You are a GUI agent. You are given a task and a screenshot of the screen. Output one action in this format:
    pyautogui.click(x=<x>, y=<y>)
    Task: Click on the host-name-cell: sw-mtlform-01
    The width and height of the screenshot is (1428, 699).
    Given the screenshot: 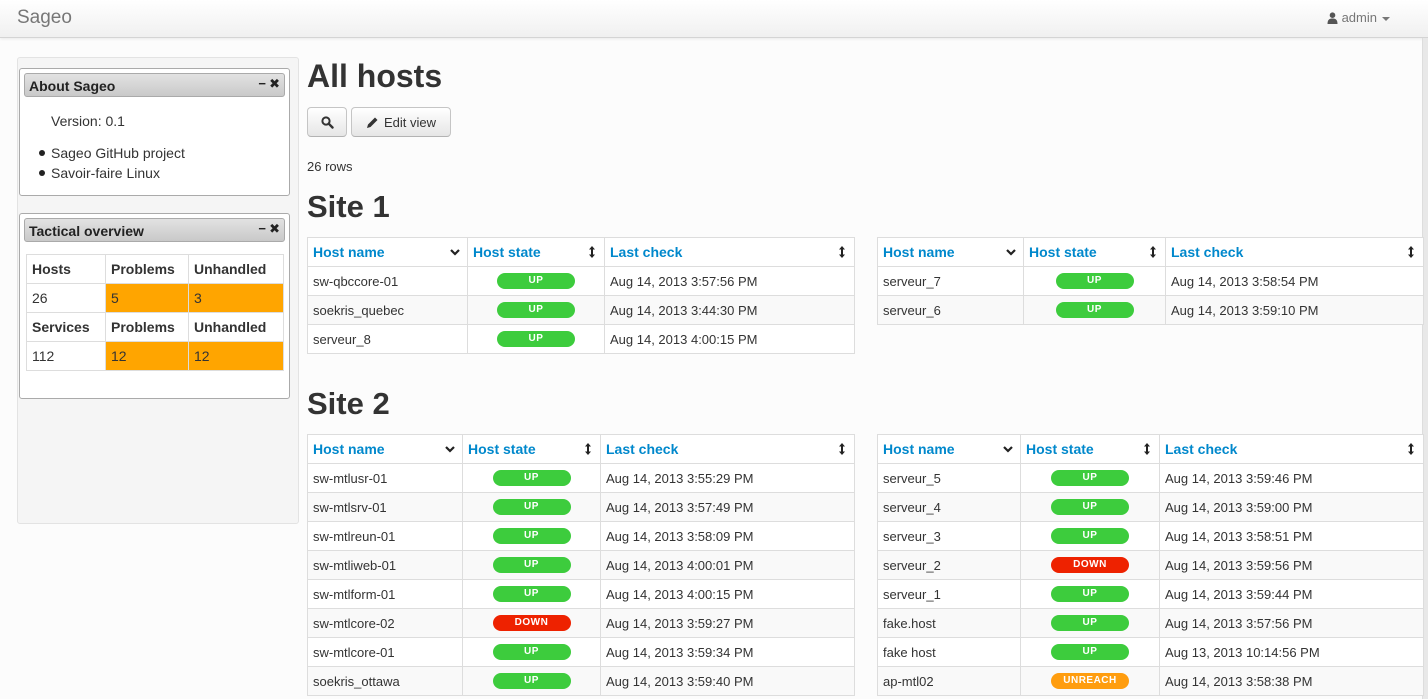 What is the action you would take?
    pyautogui.click(x=385, y=594)
    